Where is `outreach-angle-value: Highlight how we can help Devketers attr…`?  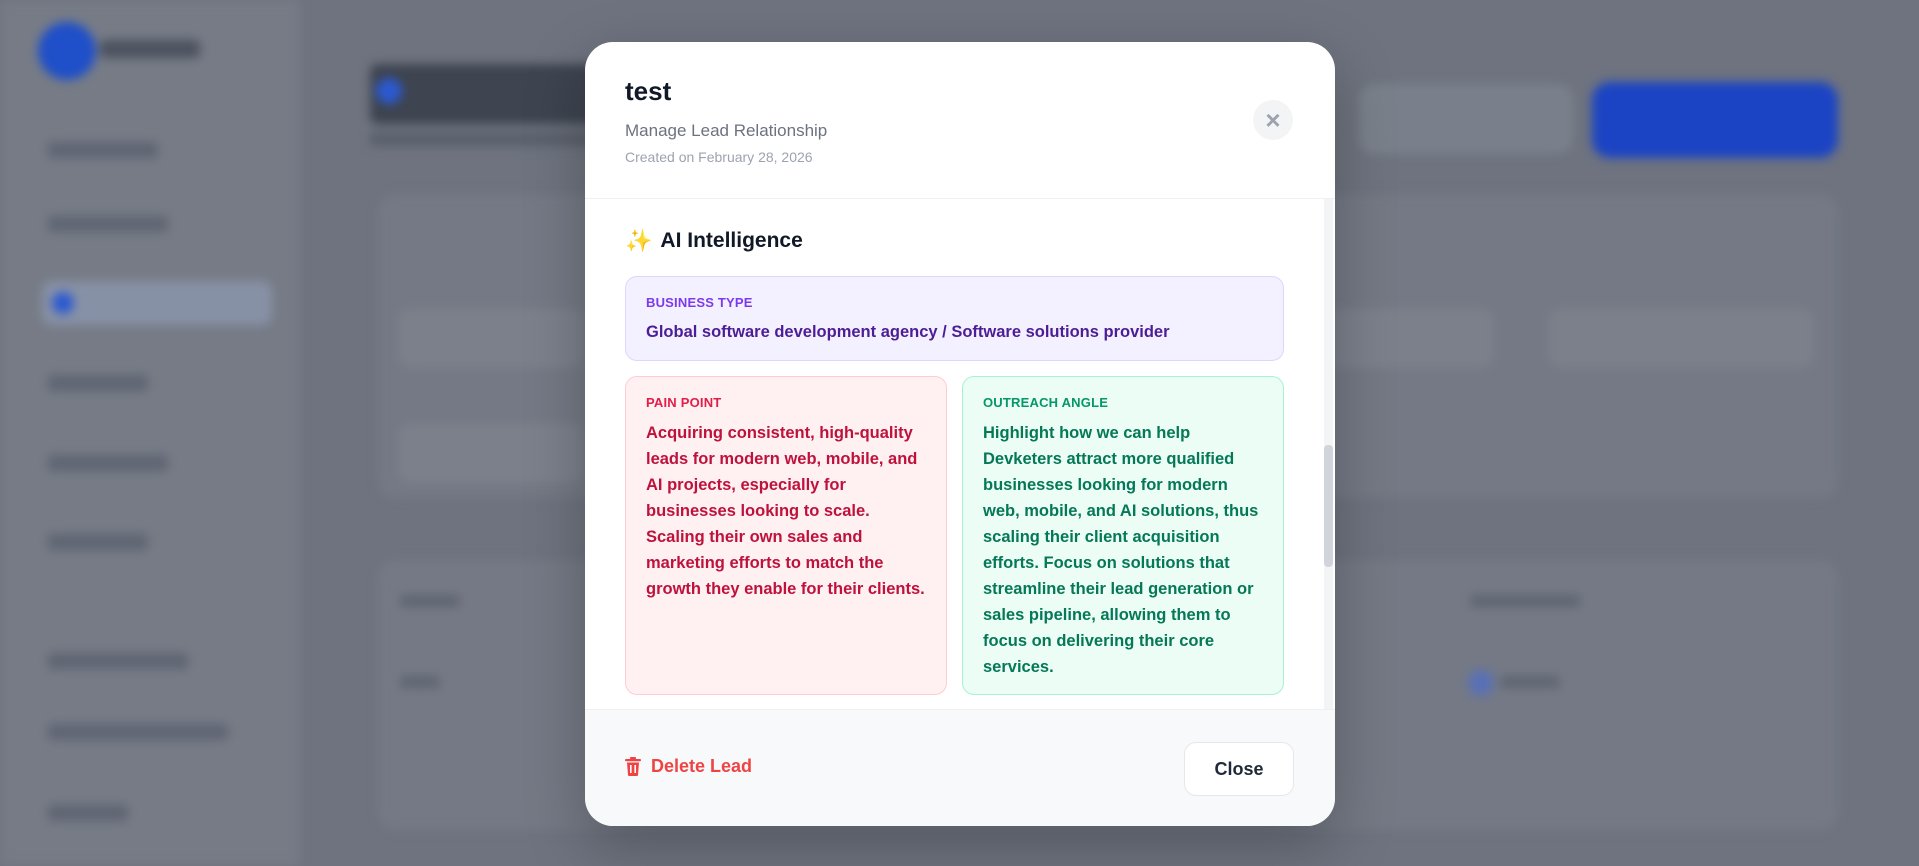 outreach-angle-value: Highlight how we can help Devketers attr… is located at coordinates (1121, 550).